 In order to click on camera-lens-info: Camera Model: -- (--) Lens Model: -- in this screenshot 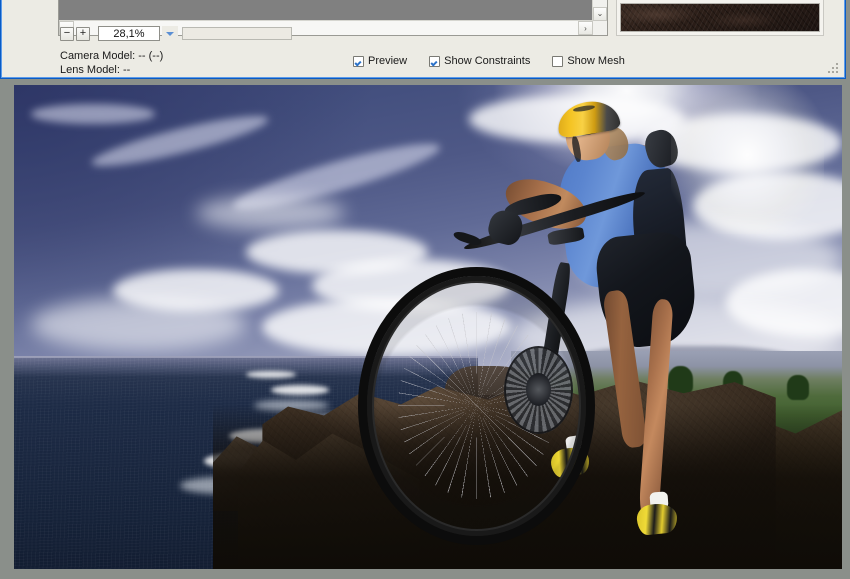, I will do `click(111, 63)`.